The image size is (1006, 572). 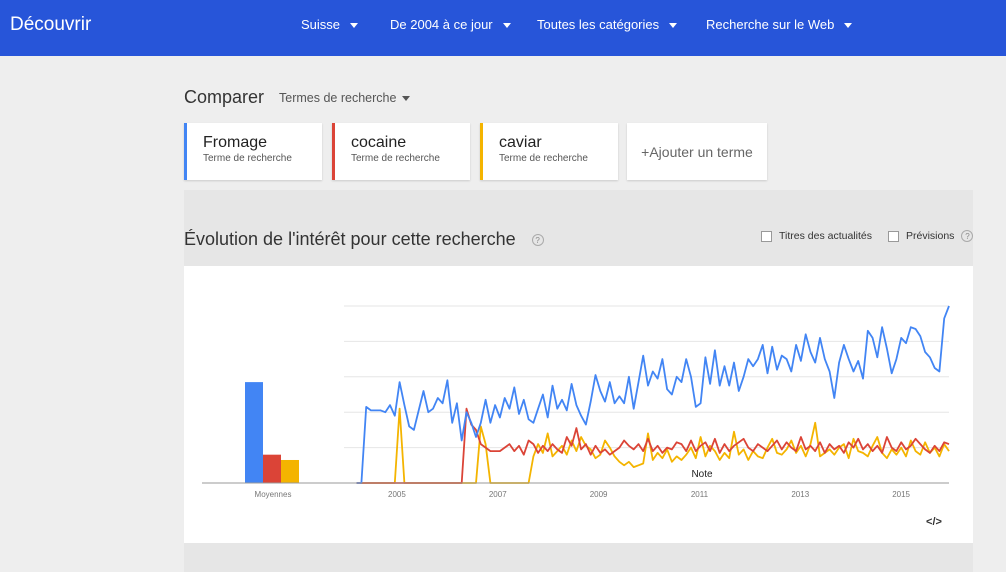 What do you see at coordinates (321, 24) in the screenshot?
I see `region-label: Suisse` at bounding box center [321, 24].